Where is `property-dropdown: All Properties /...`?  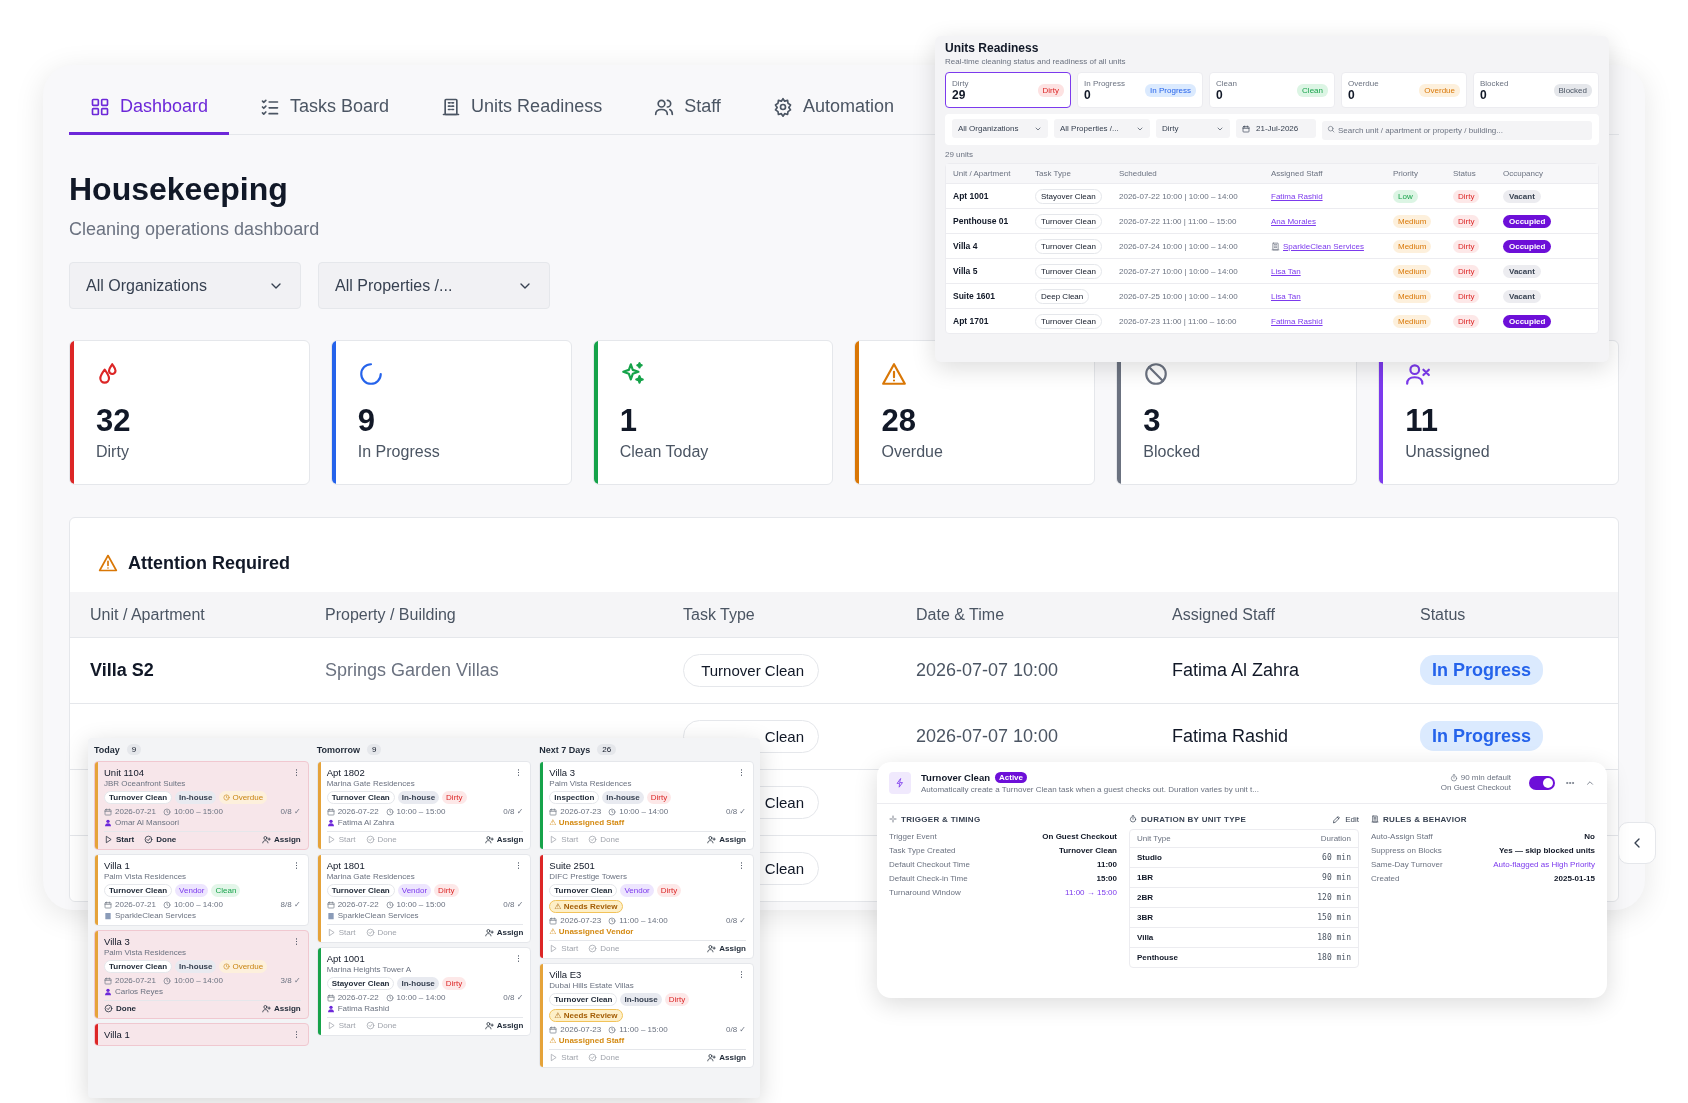 property-dropdown: All Properties /... is located at coordinates (1102, 128).